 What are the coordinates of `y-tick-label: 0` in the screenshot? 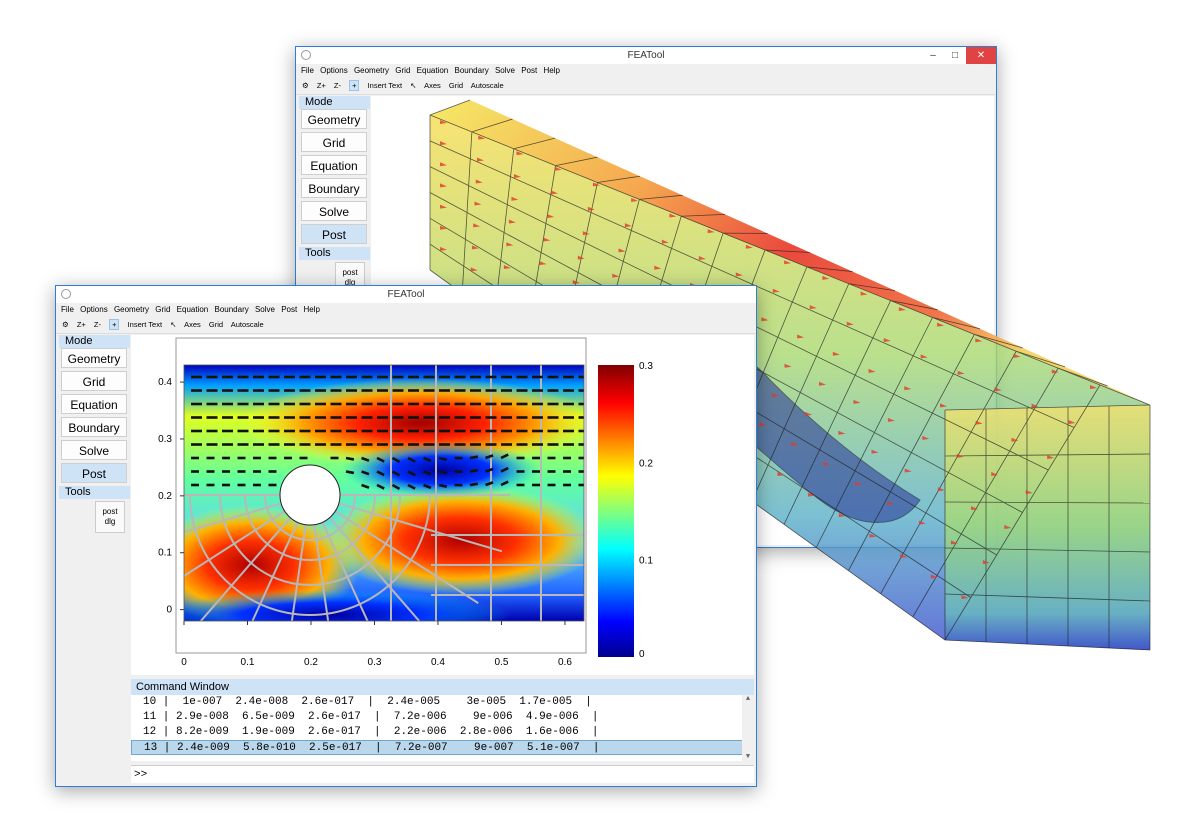 It's located at (169, 610).